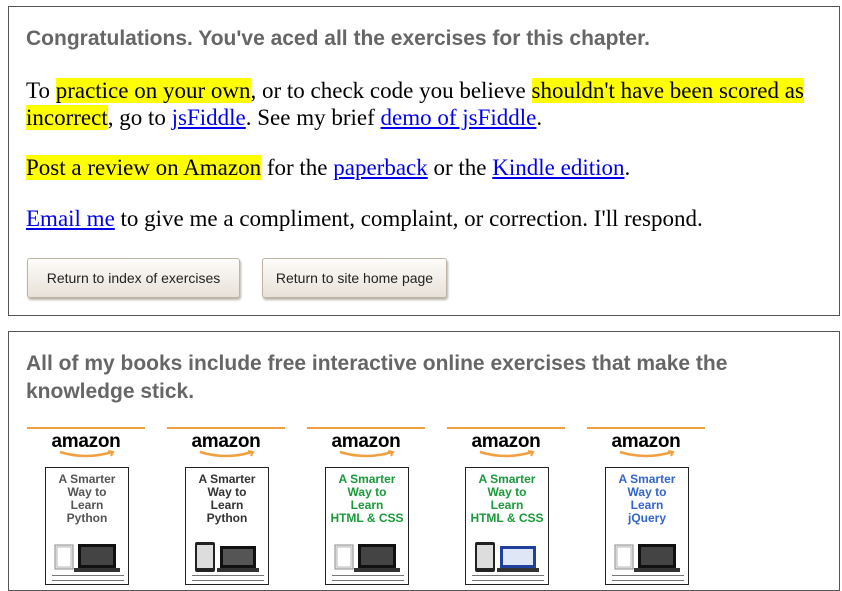  I want to click on highlighted-text: Post a review on Amazon, so click(144, 167).